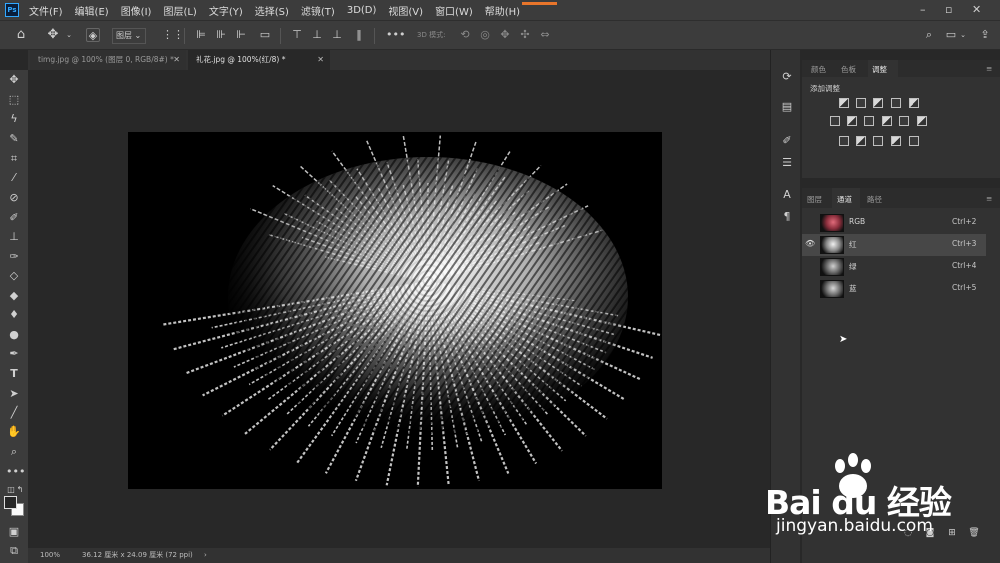 This screenshot has height=563, width=1000. I want to click on invert-icon, so click(844, 141).